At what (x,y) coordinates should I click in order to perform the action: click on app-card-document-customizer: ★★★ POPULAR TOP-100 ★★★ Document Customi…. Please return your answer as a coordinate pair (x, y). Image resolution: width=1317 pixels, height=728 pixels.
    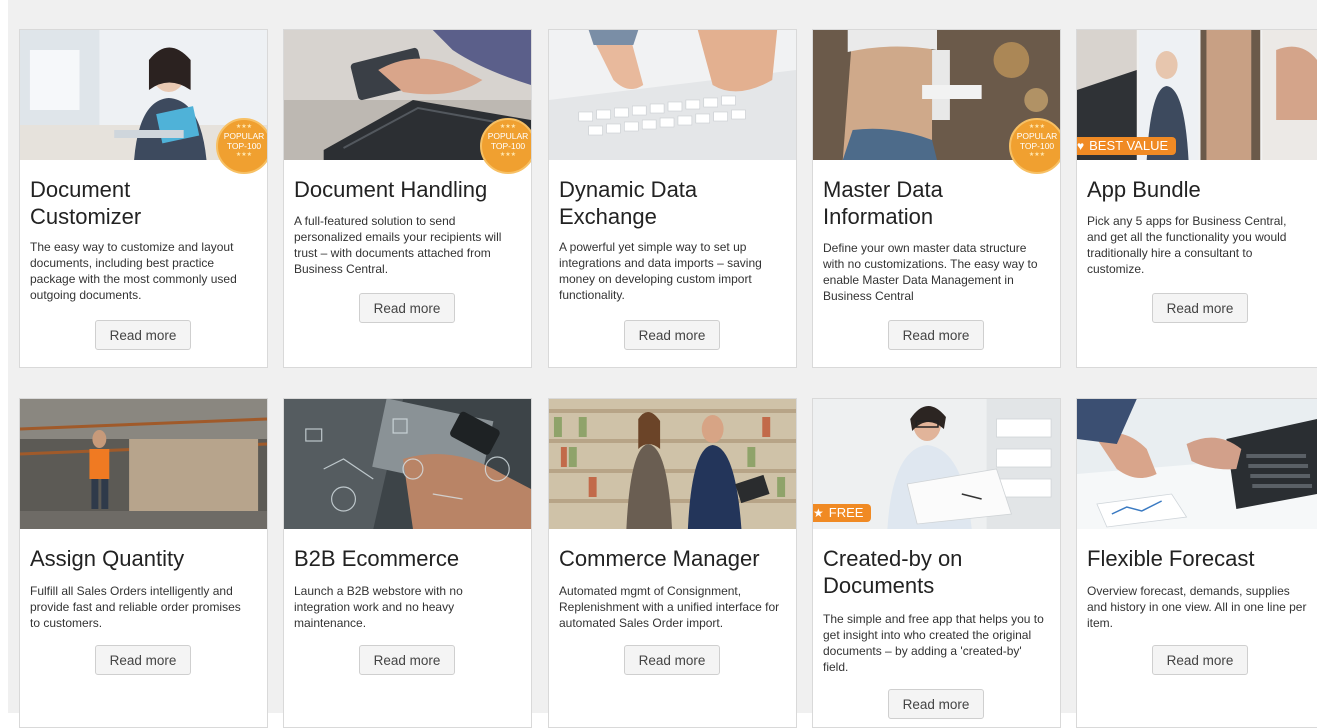
    Looking at the image, I should click on (143, 198).